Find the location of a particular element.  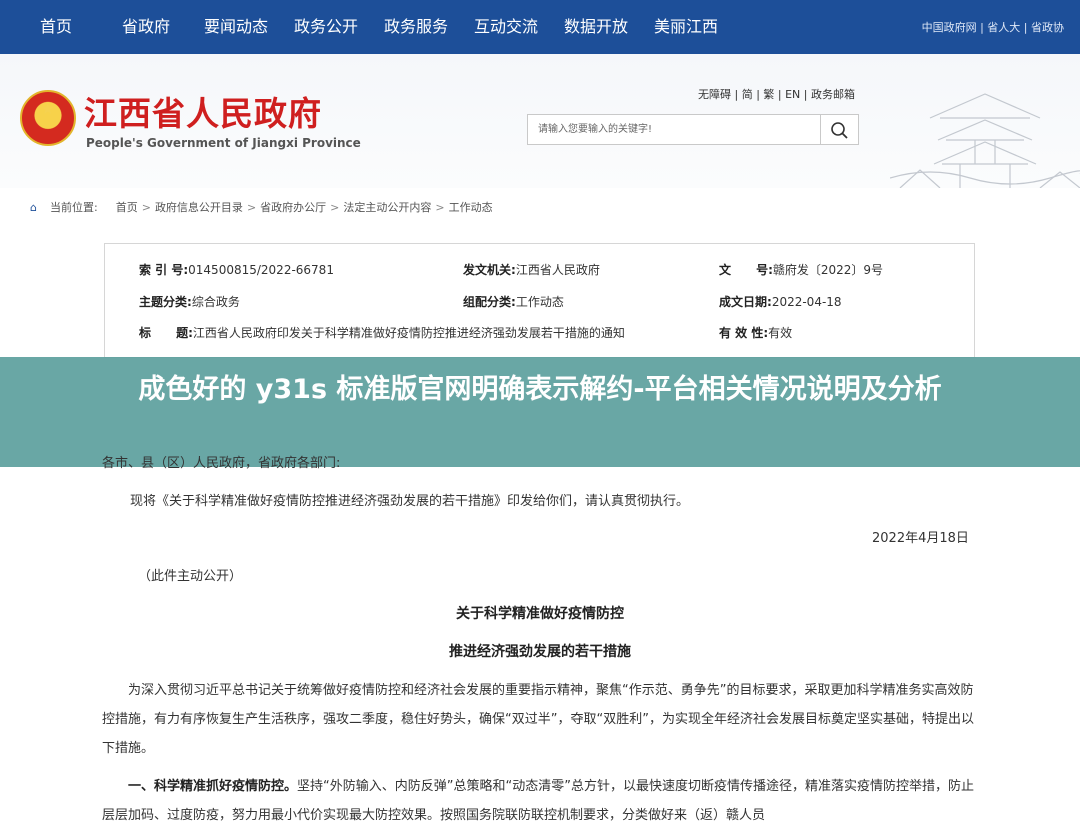

meta-category: 组配分类:工作动态 is located at coordinates (513, 302).